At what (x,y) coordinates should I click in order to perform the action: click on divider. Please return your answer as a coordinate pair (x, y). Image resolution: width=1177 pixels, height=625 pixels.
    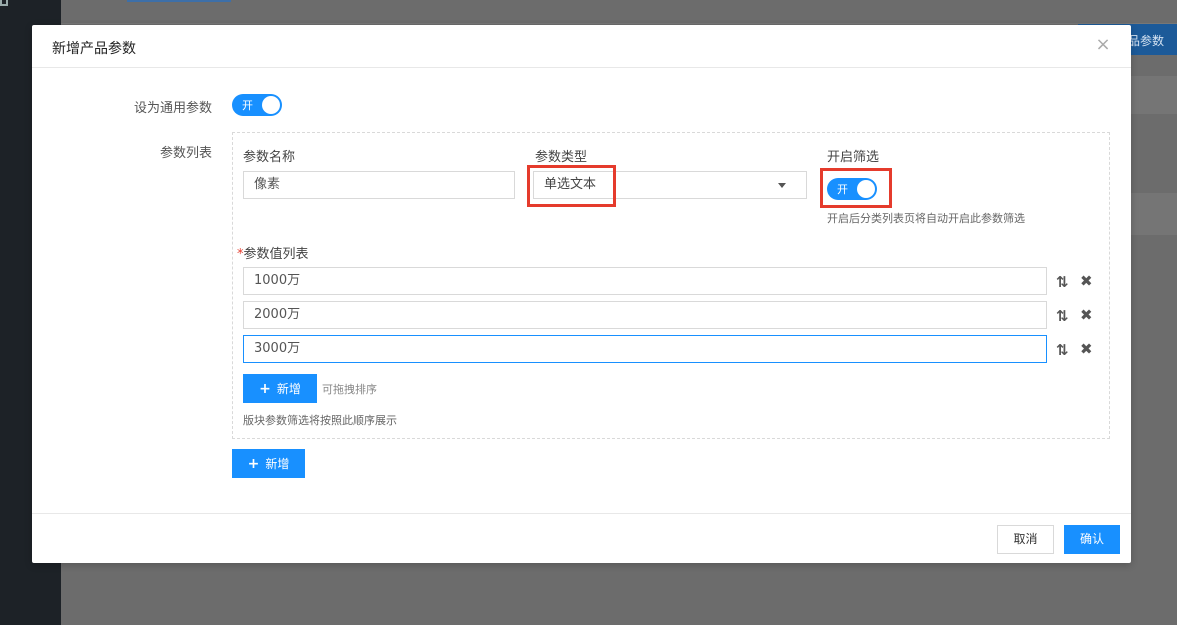
    Looking at the image, I should click on (619, 23).